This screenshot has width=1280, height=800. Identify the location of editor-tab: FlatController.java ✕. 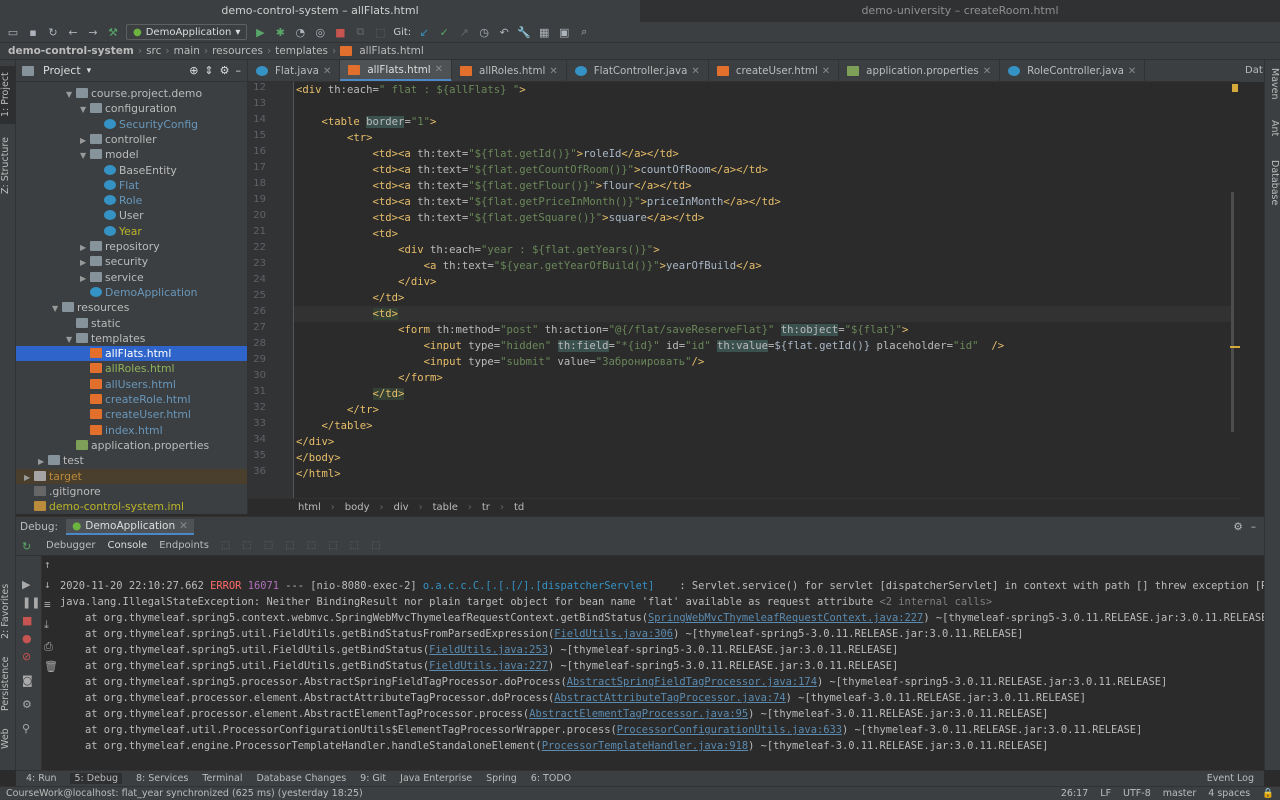
(638, 70).